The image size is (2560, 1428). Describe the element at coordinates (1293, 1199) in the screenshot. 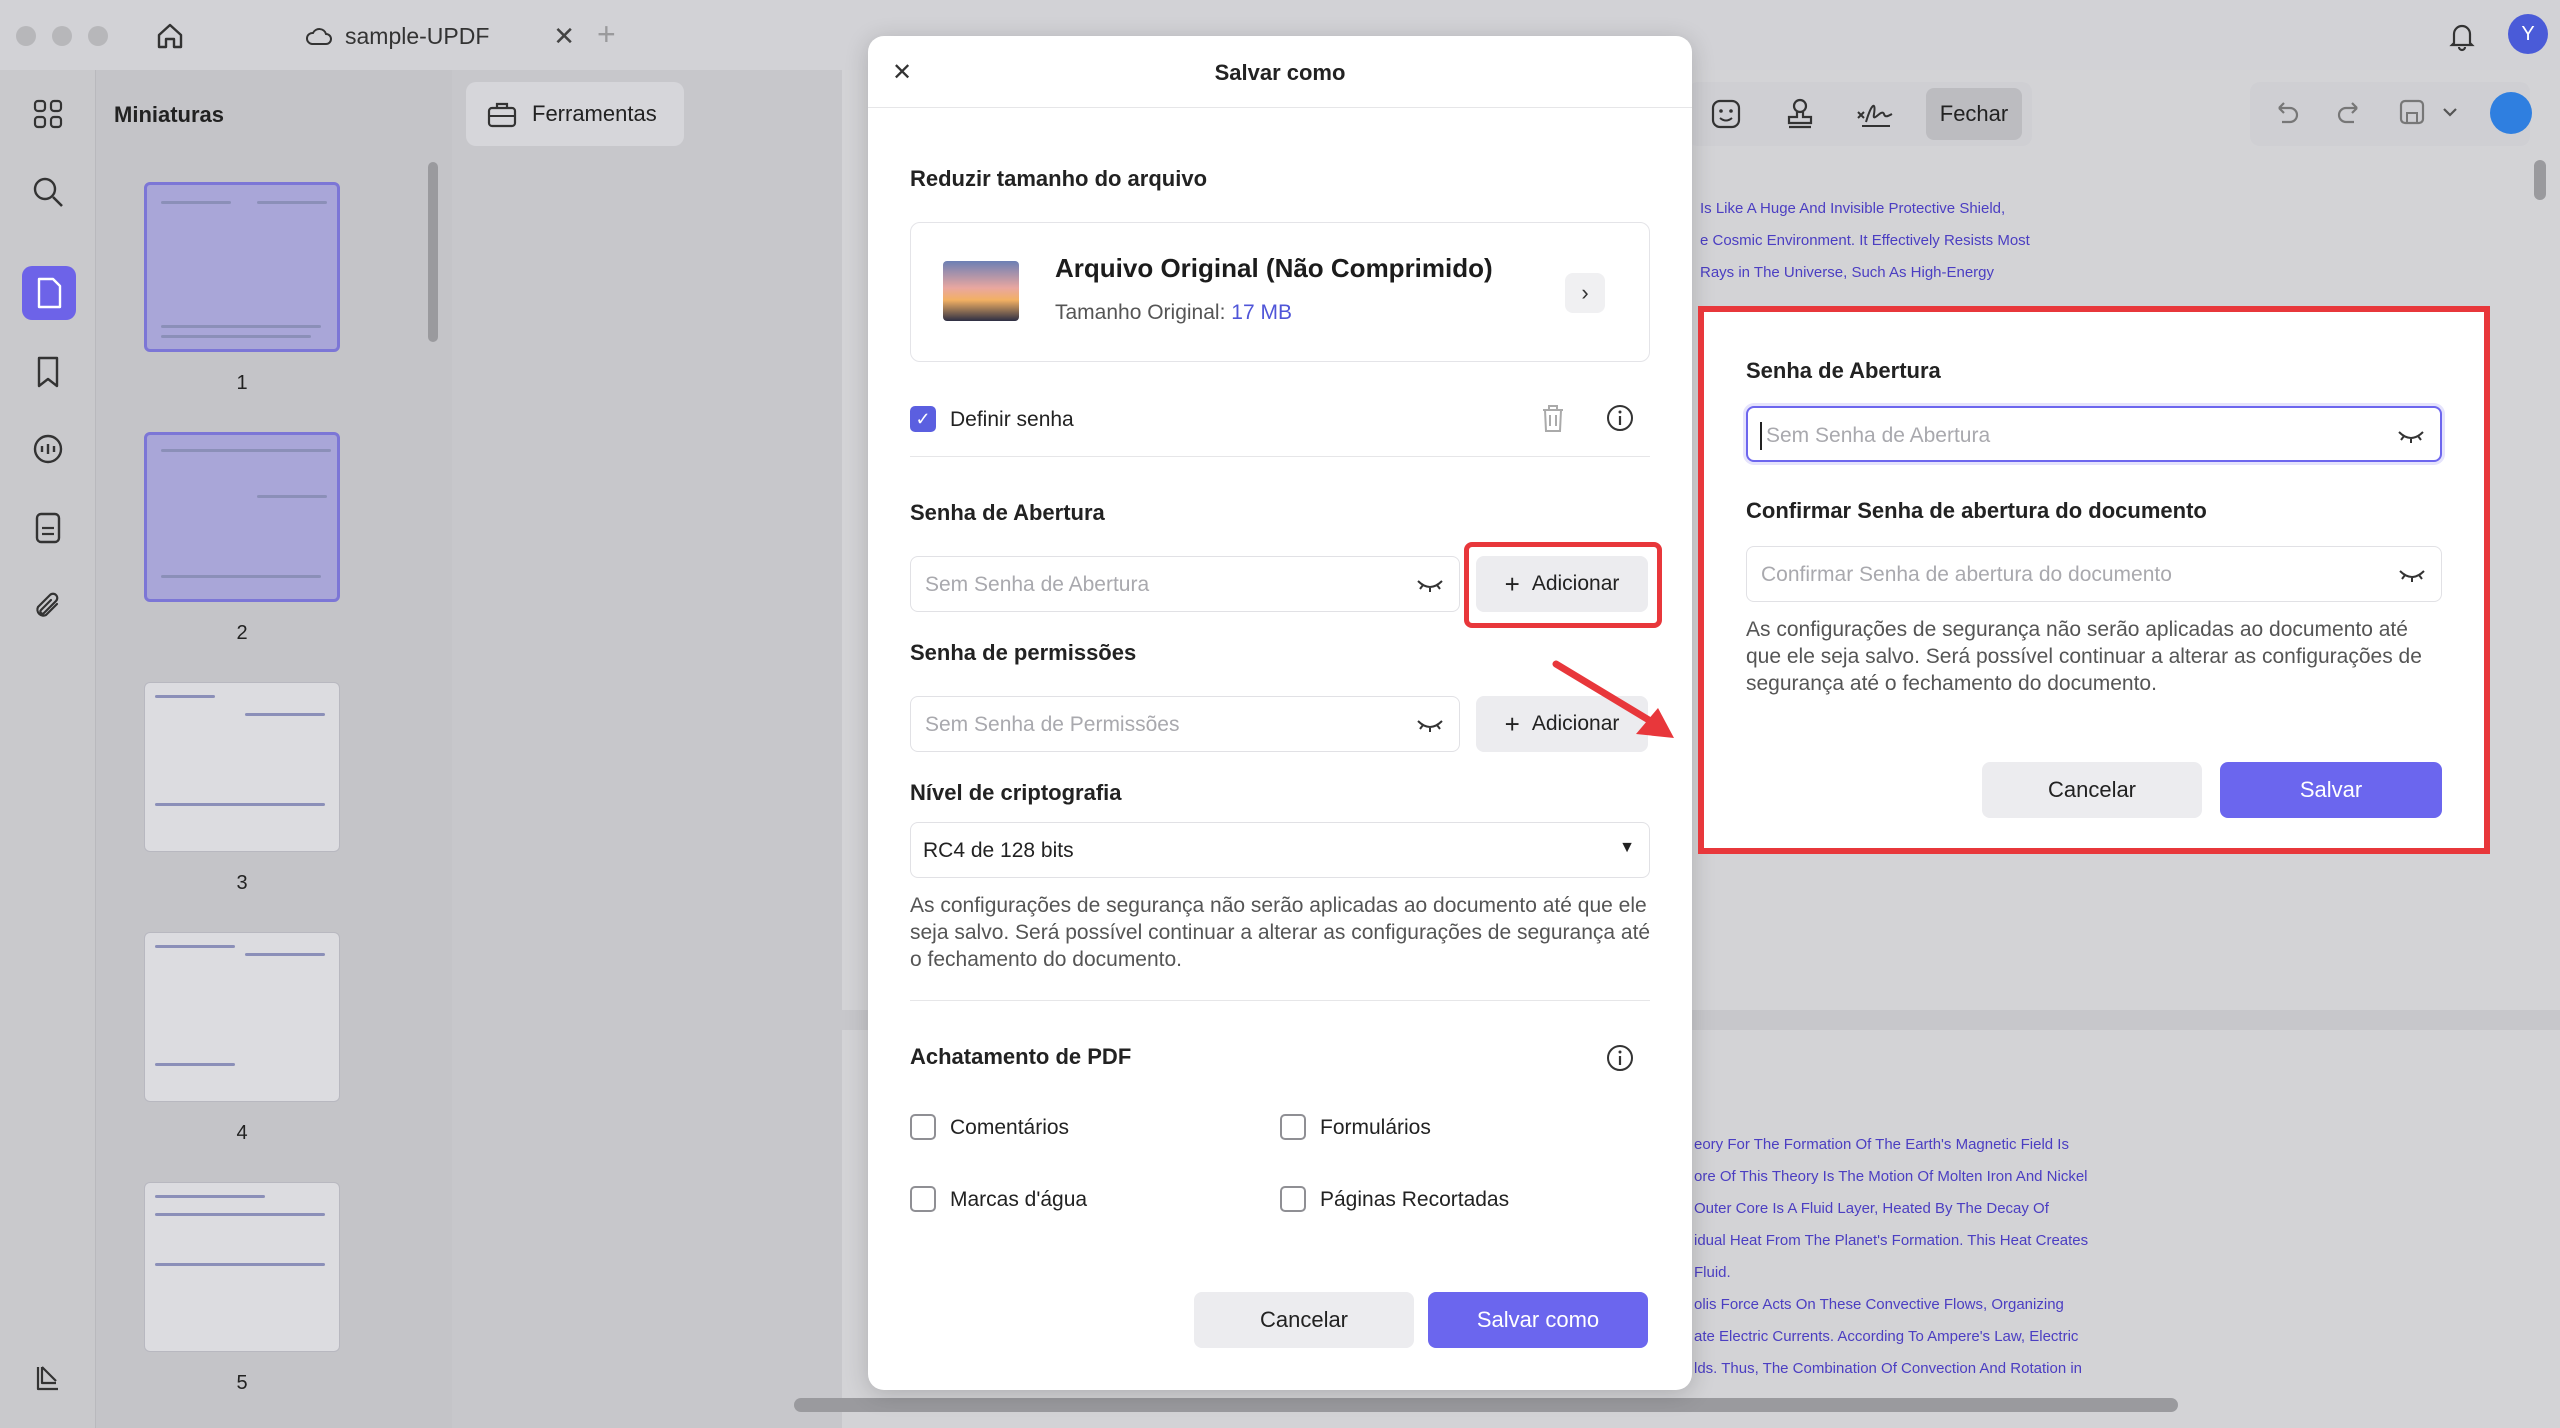

I see `flatten-cropped-pages-checkbox` at that location.